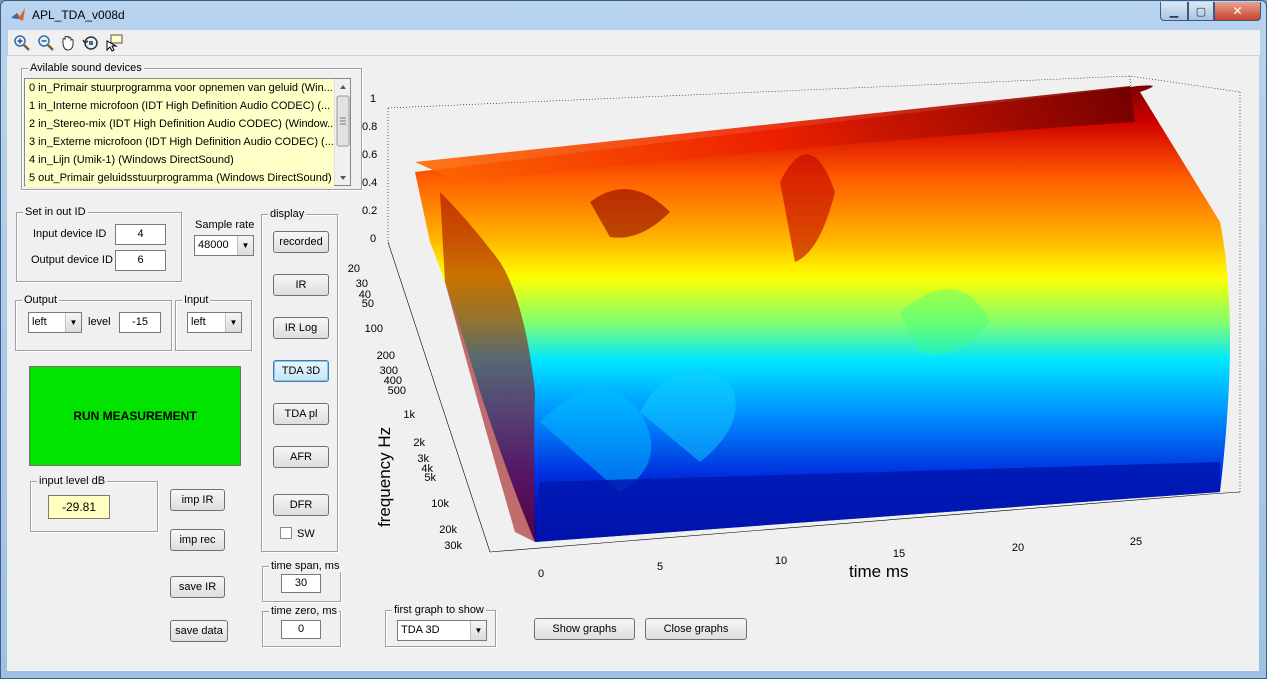 Image resolution: width=1267 pixels, height=679 pixels. Describe the element at coordinates (1174, 11) in the screenshot. I see `minimize-button: ▁` at that location.